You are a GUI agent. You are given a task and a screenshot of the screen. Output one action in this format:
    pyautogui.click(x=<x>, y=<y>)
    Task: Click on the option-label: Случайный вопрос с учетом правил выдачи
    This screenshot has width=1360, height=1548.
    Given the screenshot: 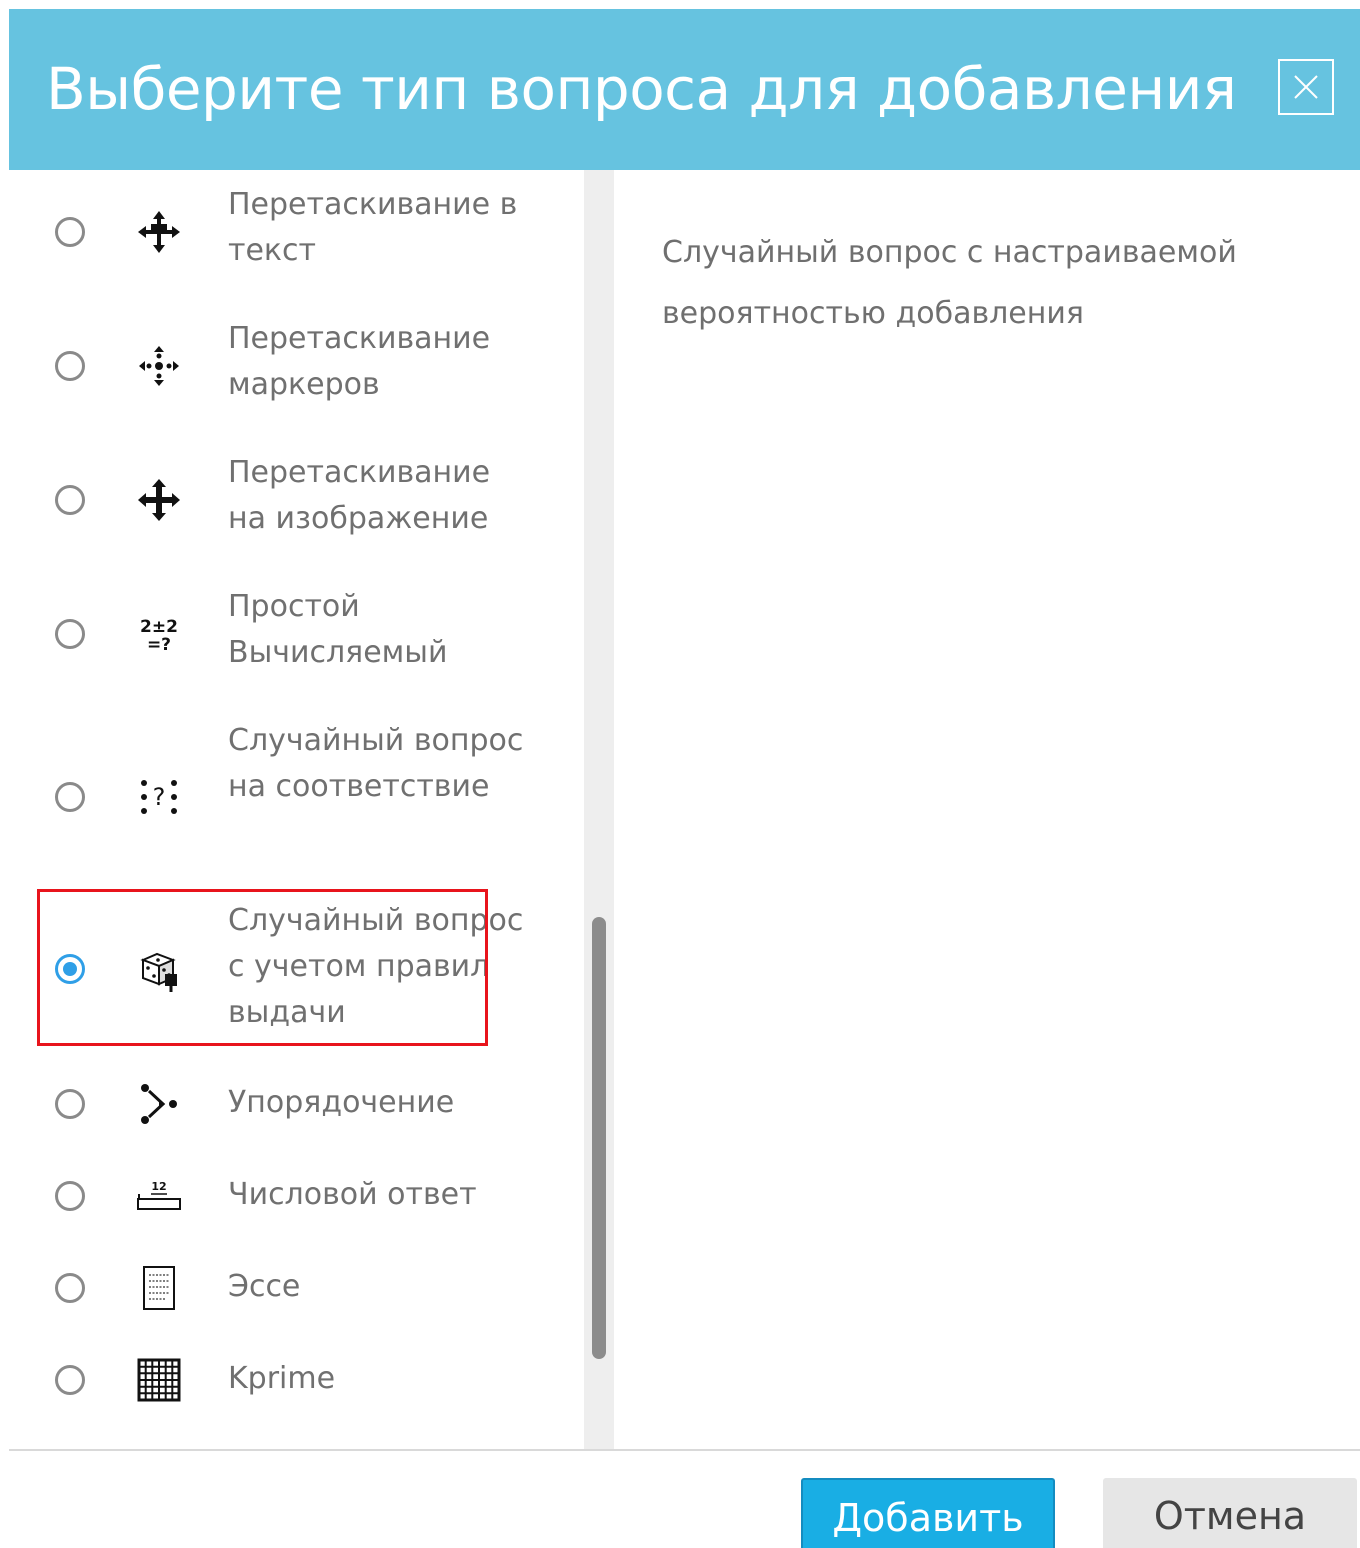 What is the action you would take?
    pyautogui.click(x=376, y=966)
    